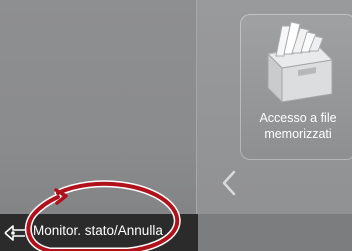 The width and height of the screenshot is (352, 251). Describe the element at coordinates (298, 134) in the screenshot. I see `stored-files-label-line2: memorizzati` at that location.